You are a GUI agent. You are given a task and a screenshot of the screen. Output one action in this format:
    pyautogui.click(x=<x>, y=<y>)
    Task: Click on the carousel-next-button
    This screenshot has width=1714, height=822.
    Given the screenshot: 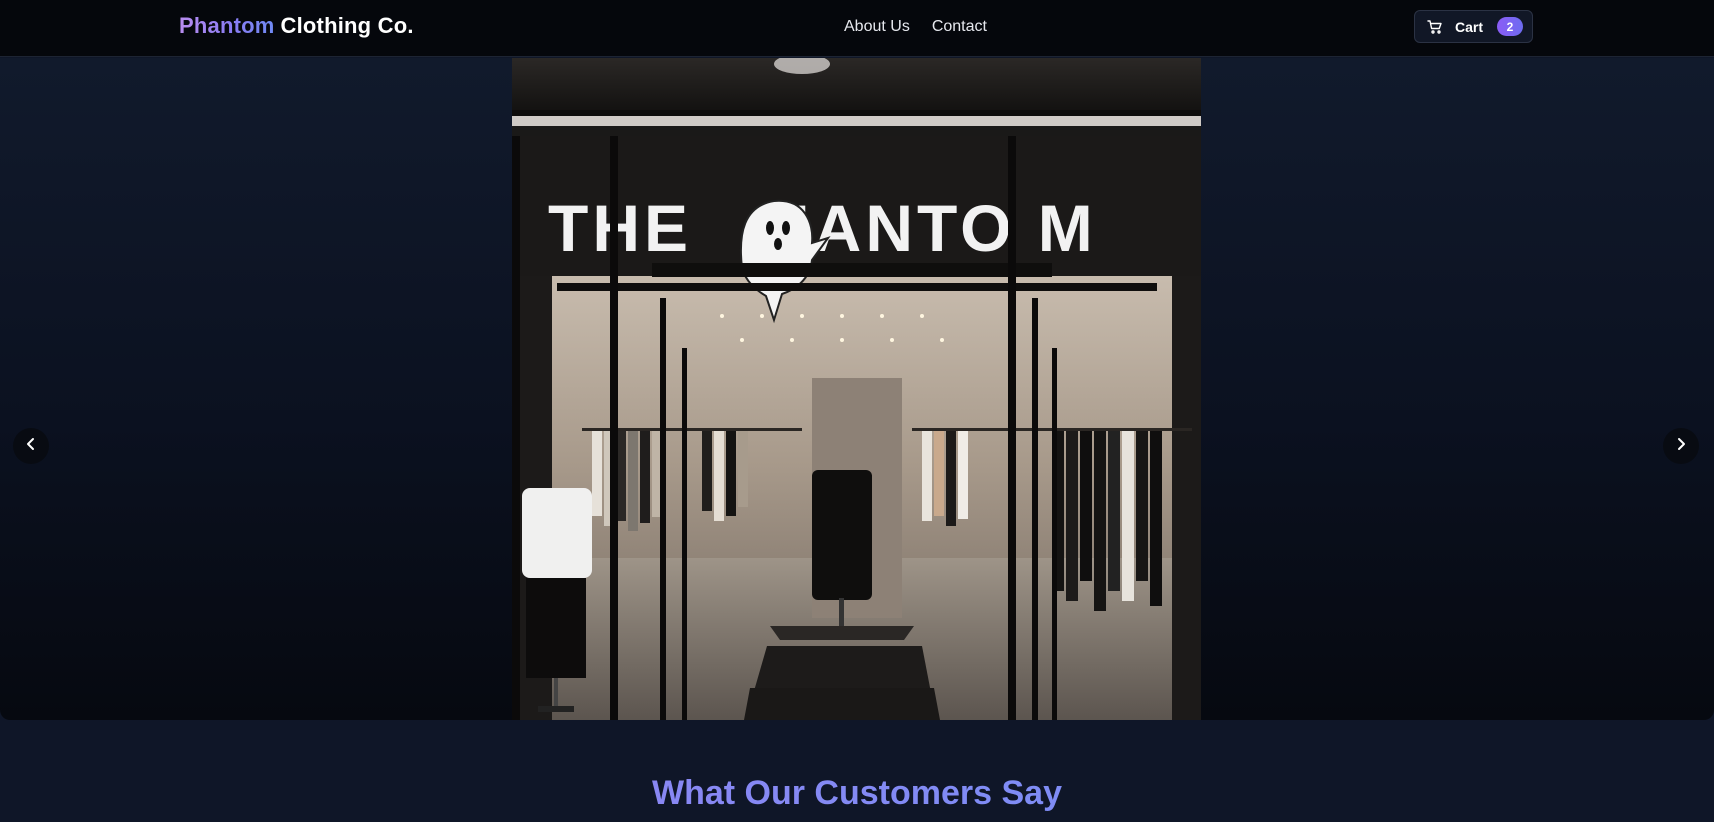 What is the action you would take?
    pyautogui.click(x=1681, y=446)
    